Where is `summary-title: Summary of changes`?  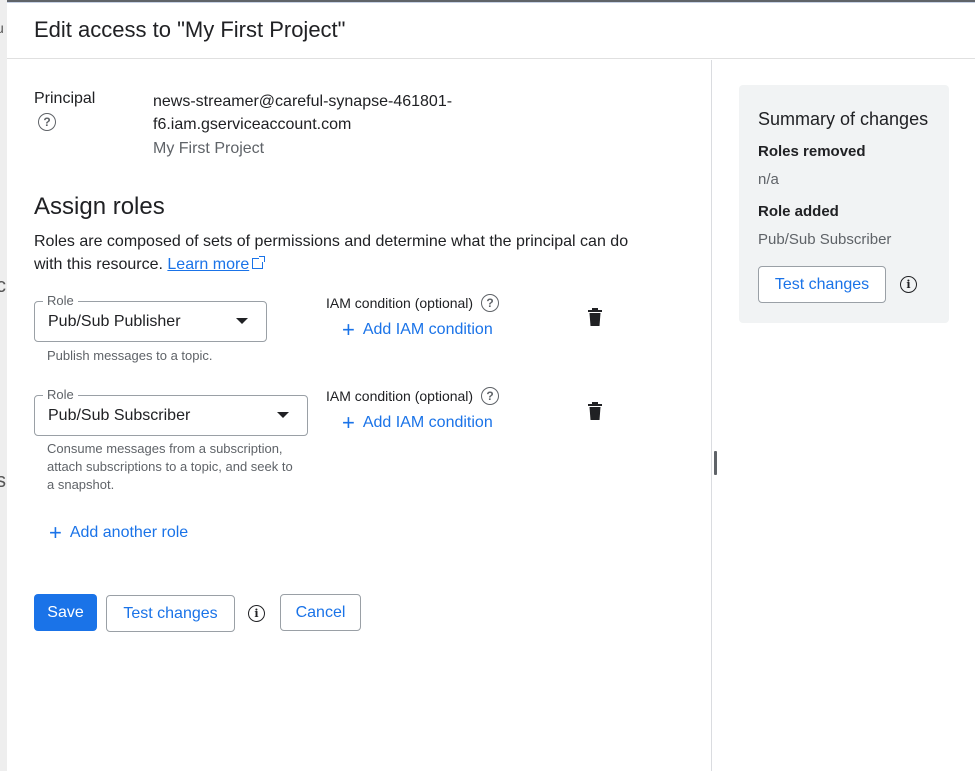
summary-title: Summary of changes is located at coordinates (843, 119).